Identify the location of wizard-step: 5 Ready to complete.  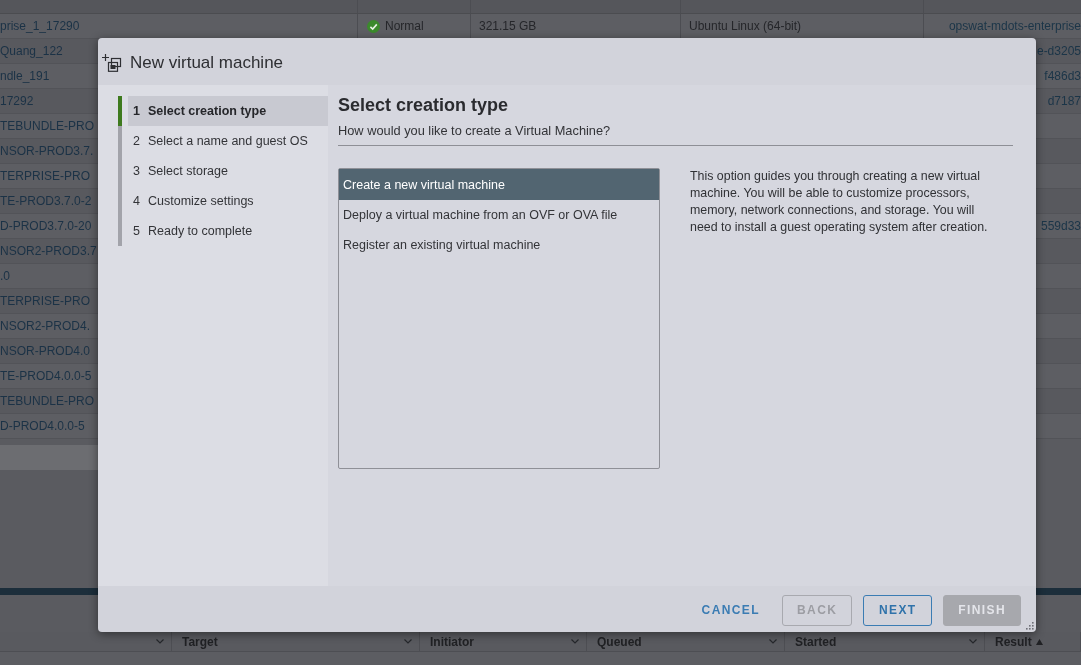
(228, 231).